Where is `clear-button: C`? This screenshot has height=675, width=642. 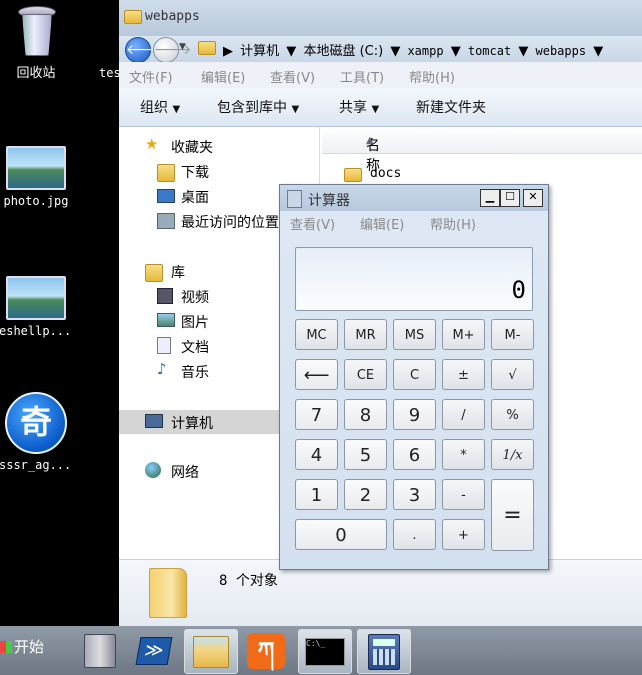 clear-button: C is located at coordinates (414, 374).